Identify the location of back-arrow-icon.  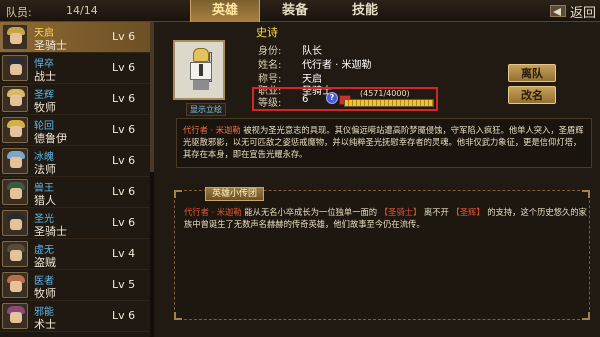
(557, 11).